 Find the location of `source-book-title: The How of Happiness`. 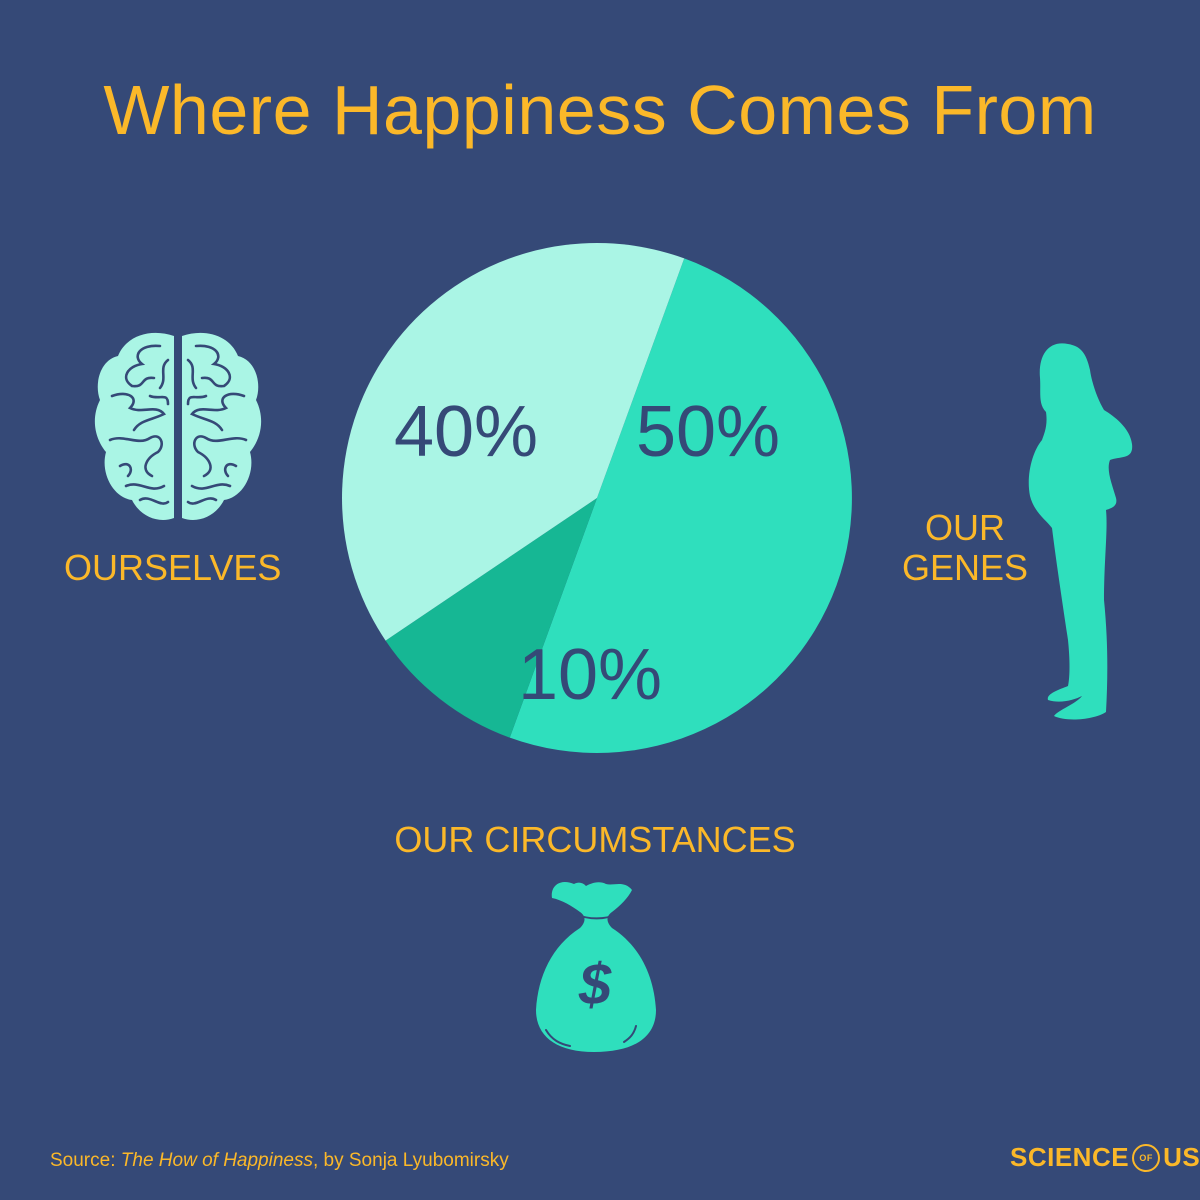

source-book-title: The How of Happiness is located at coordinates (216, 1160).